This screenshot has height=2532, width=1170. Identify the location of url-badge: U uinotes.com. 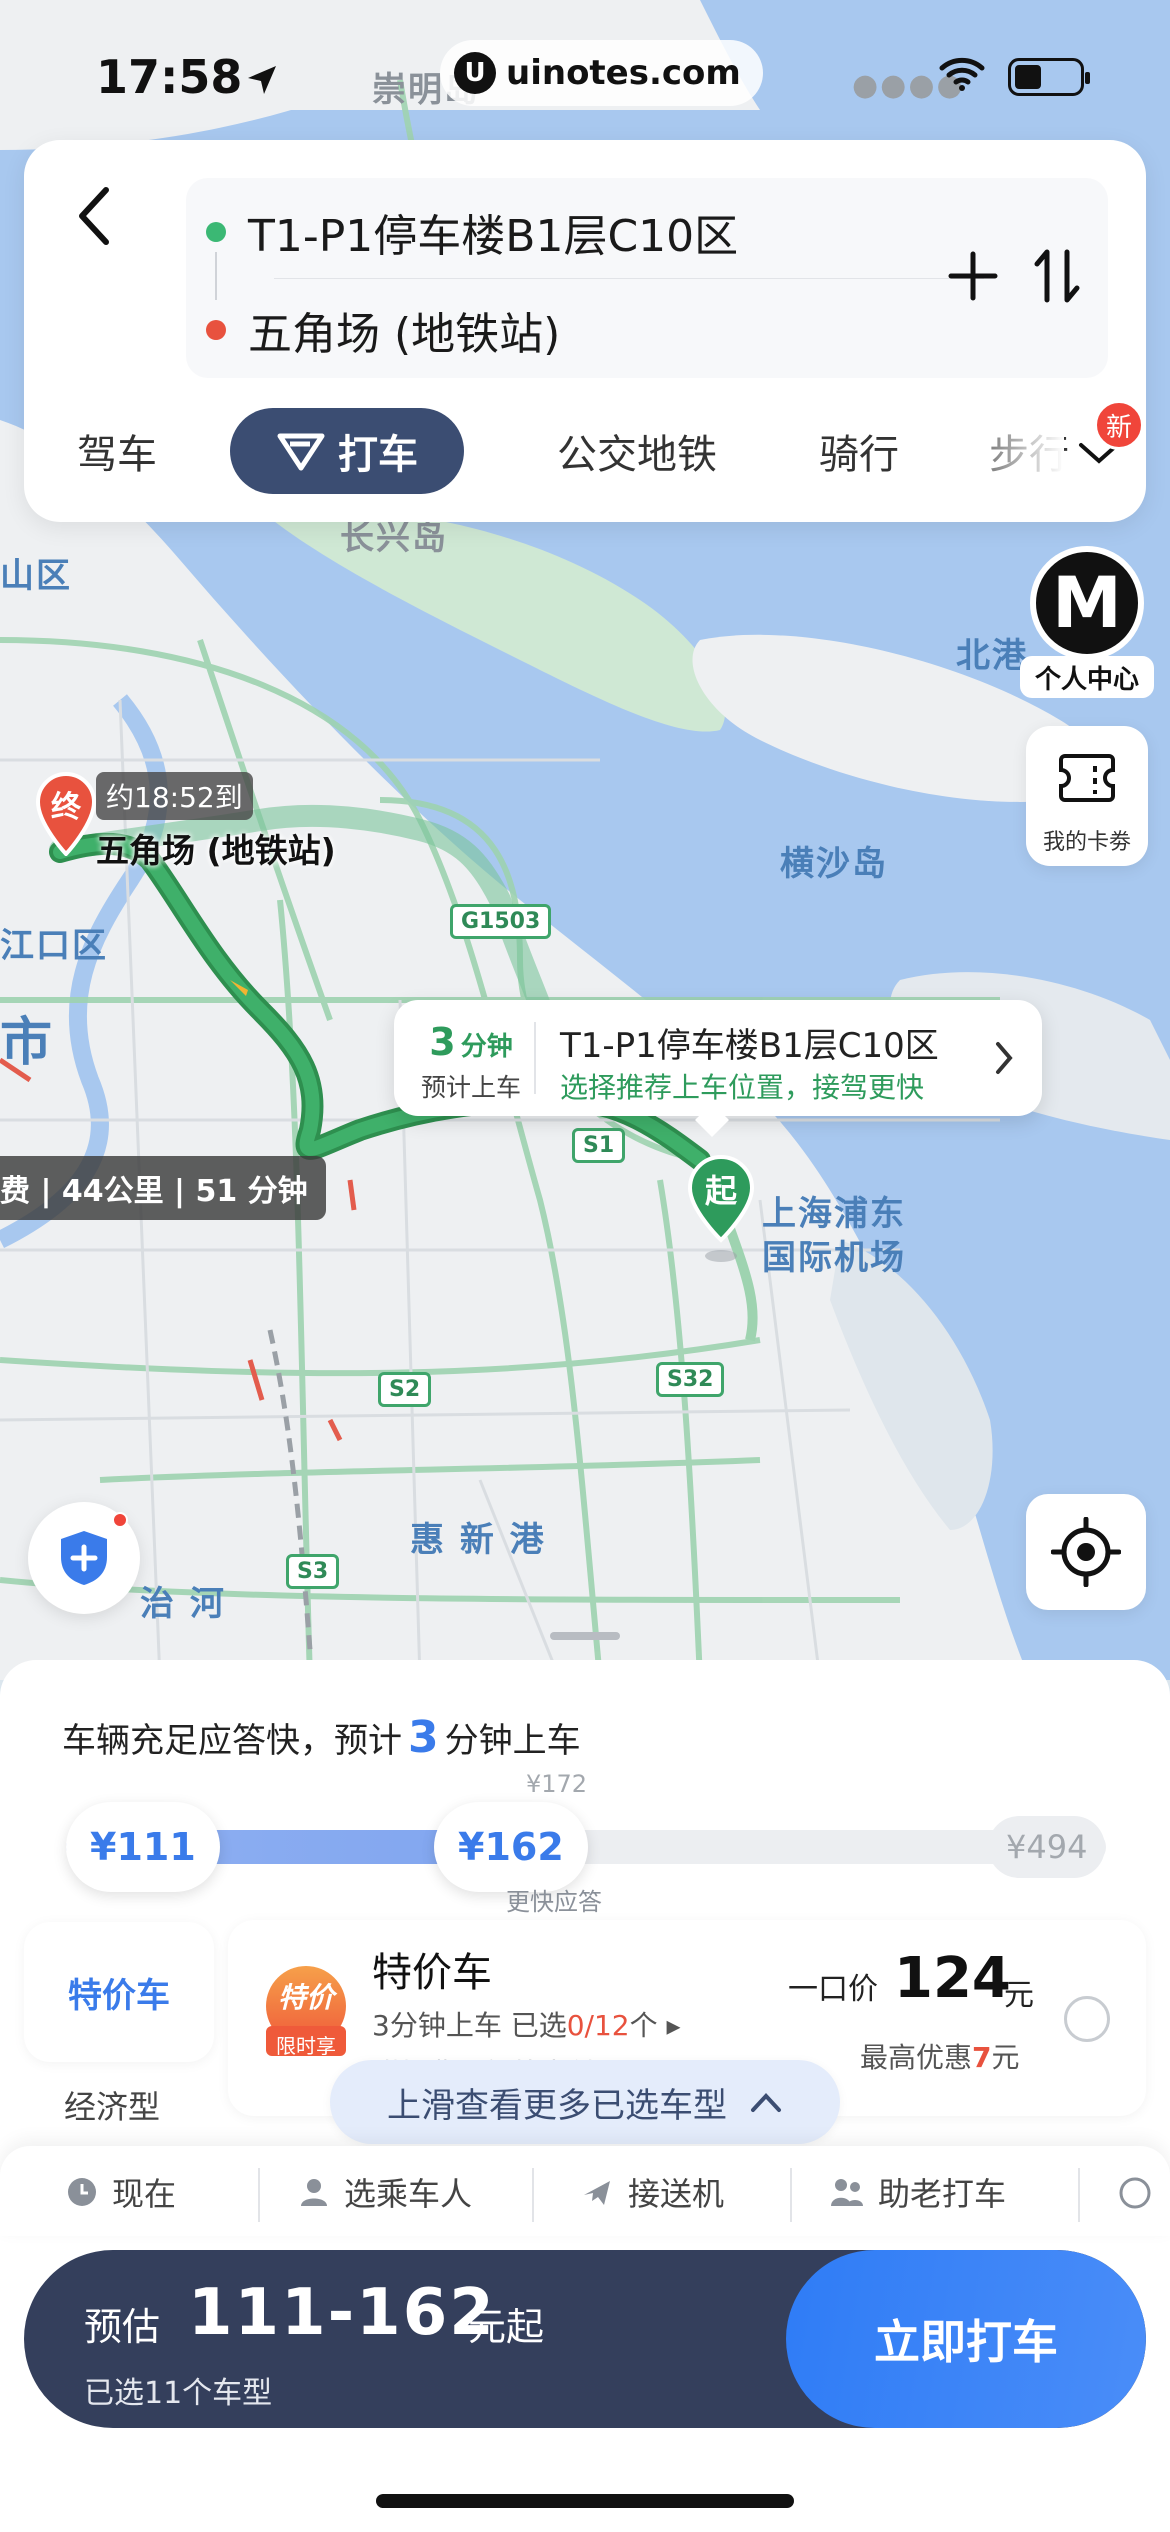
(601, 73).